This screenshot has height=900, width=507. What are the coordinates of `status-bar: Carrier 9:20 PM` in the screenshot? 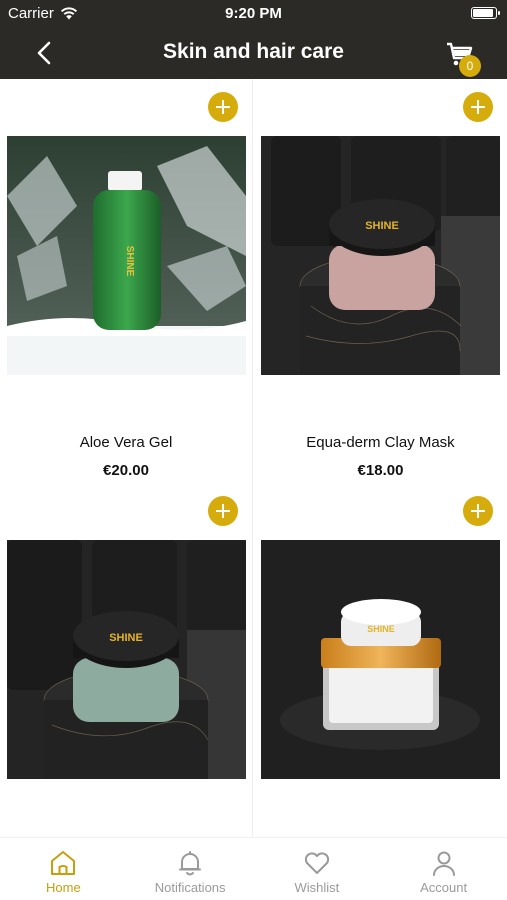 It's located at (253, 14).